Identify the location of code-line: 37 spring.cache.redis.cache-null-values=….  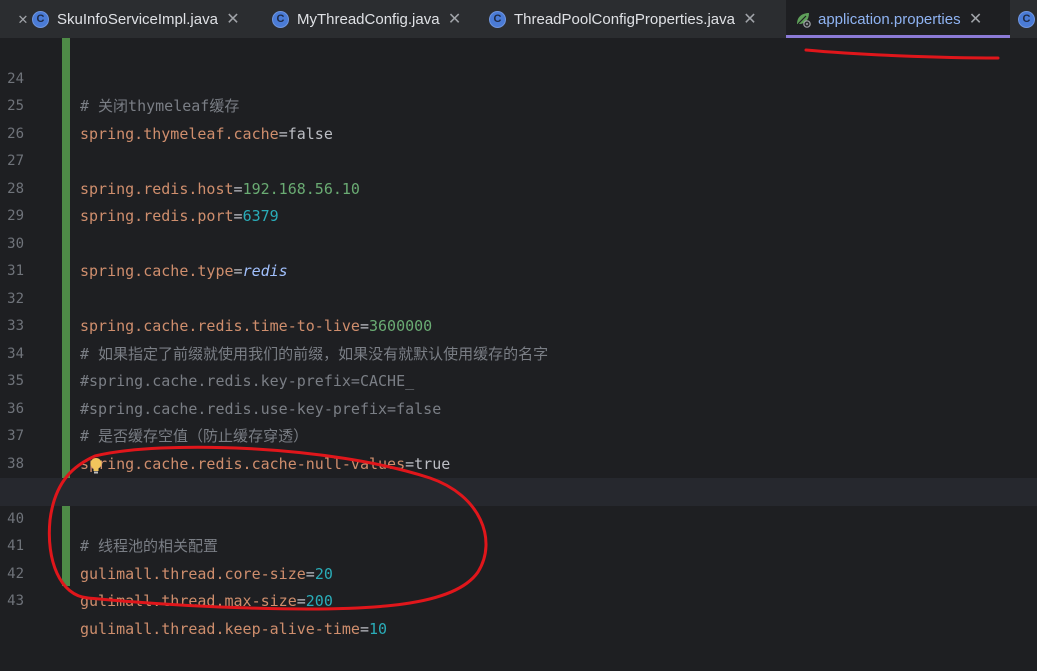
(518, 434).